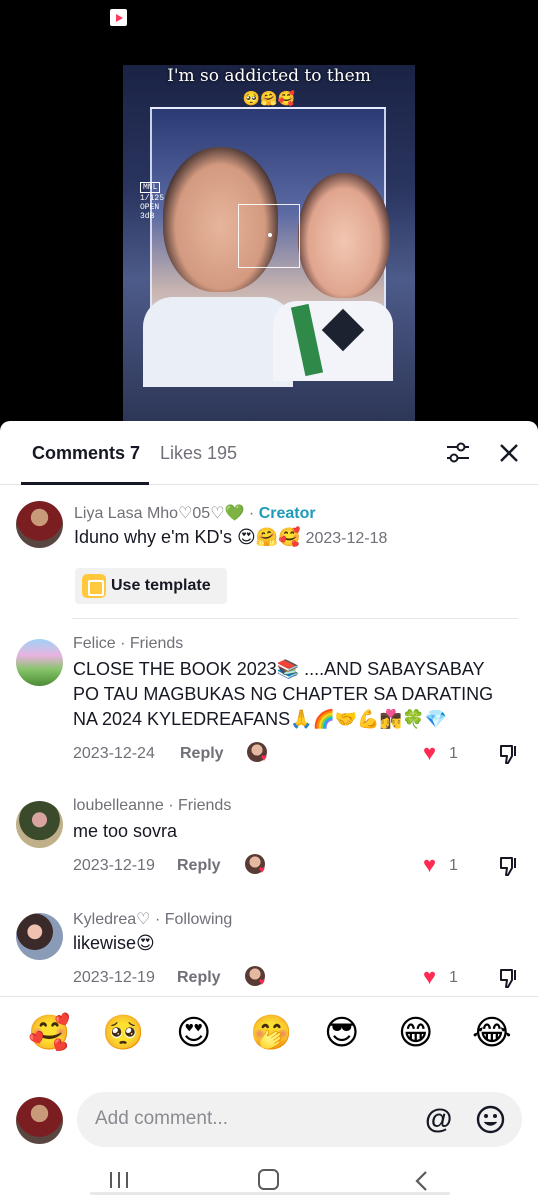  I want to click on comment-author: Liya Lasa Mho♡05♡💚 · Creator, so click(195, 513).